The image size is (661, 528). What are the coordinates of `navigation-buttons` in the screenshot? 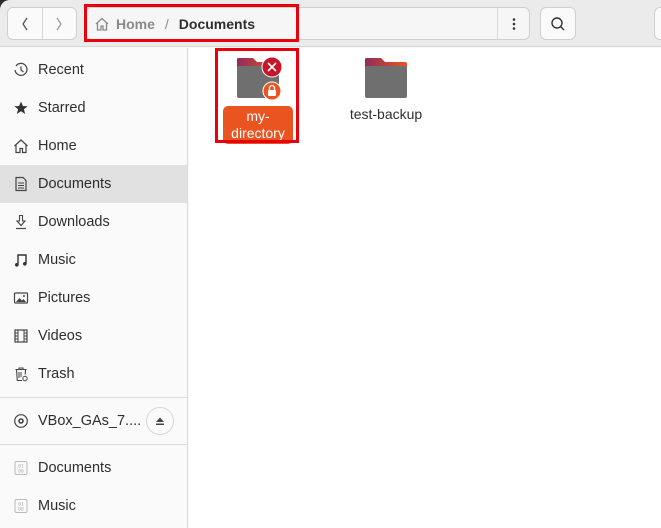 It's located at (42, 23).